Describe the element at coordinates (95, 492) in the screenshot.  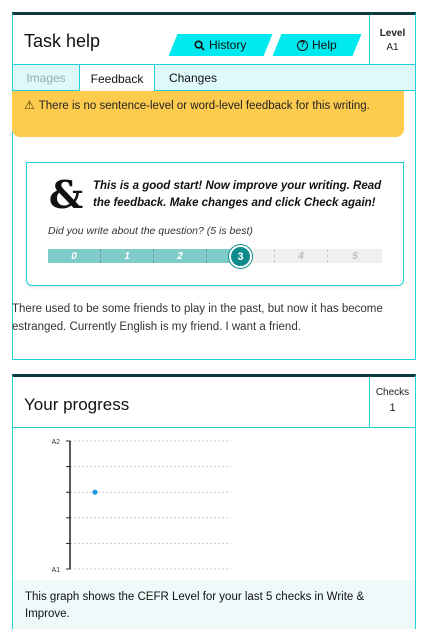
I see `data-point` at that location.